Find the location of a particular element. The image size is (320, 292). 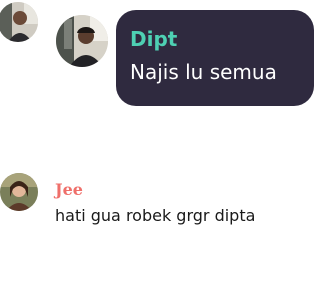

previous-sender-avatar is located at coordinates (19, 22).